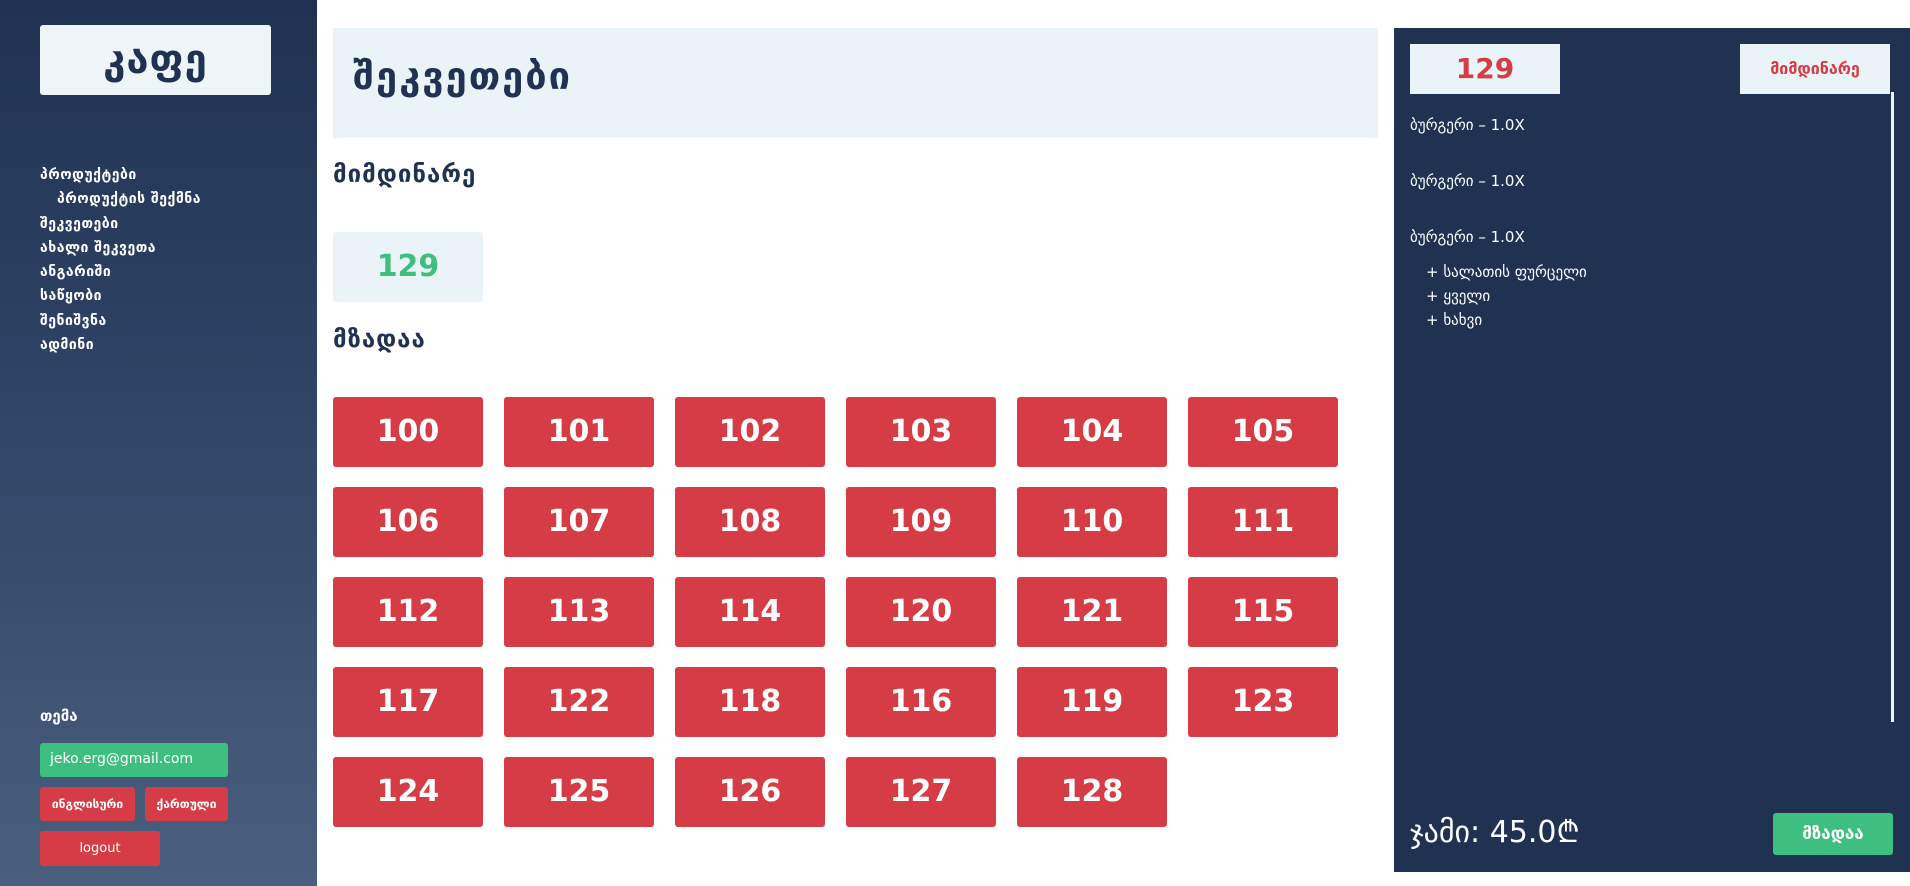  I want to click on ready-order-button: 106, so click(408, 522).